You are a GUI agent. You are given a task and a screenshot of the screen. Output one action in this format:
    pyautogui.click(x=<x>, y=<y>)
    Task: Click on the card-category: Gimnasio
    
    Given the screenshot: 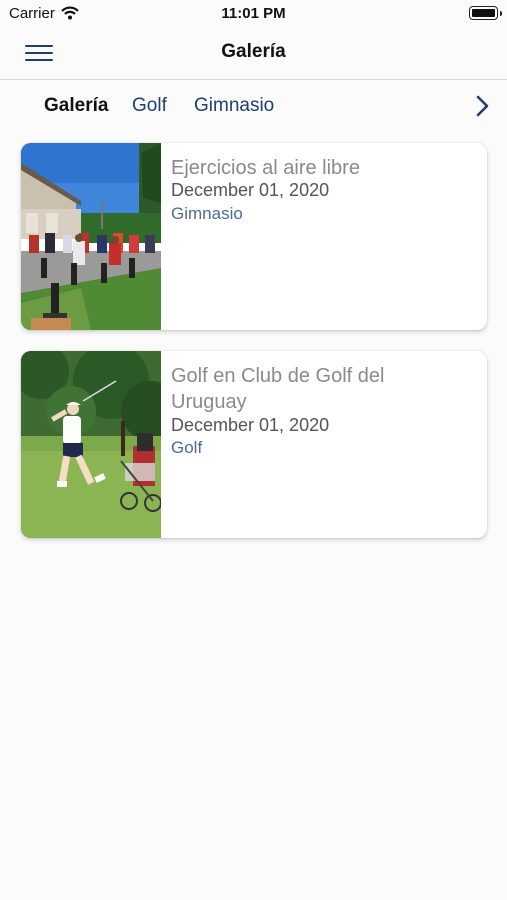 What is the action you would take?
    pyautogui.click(x=207, y=213)
    